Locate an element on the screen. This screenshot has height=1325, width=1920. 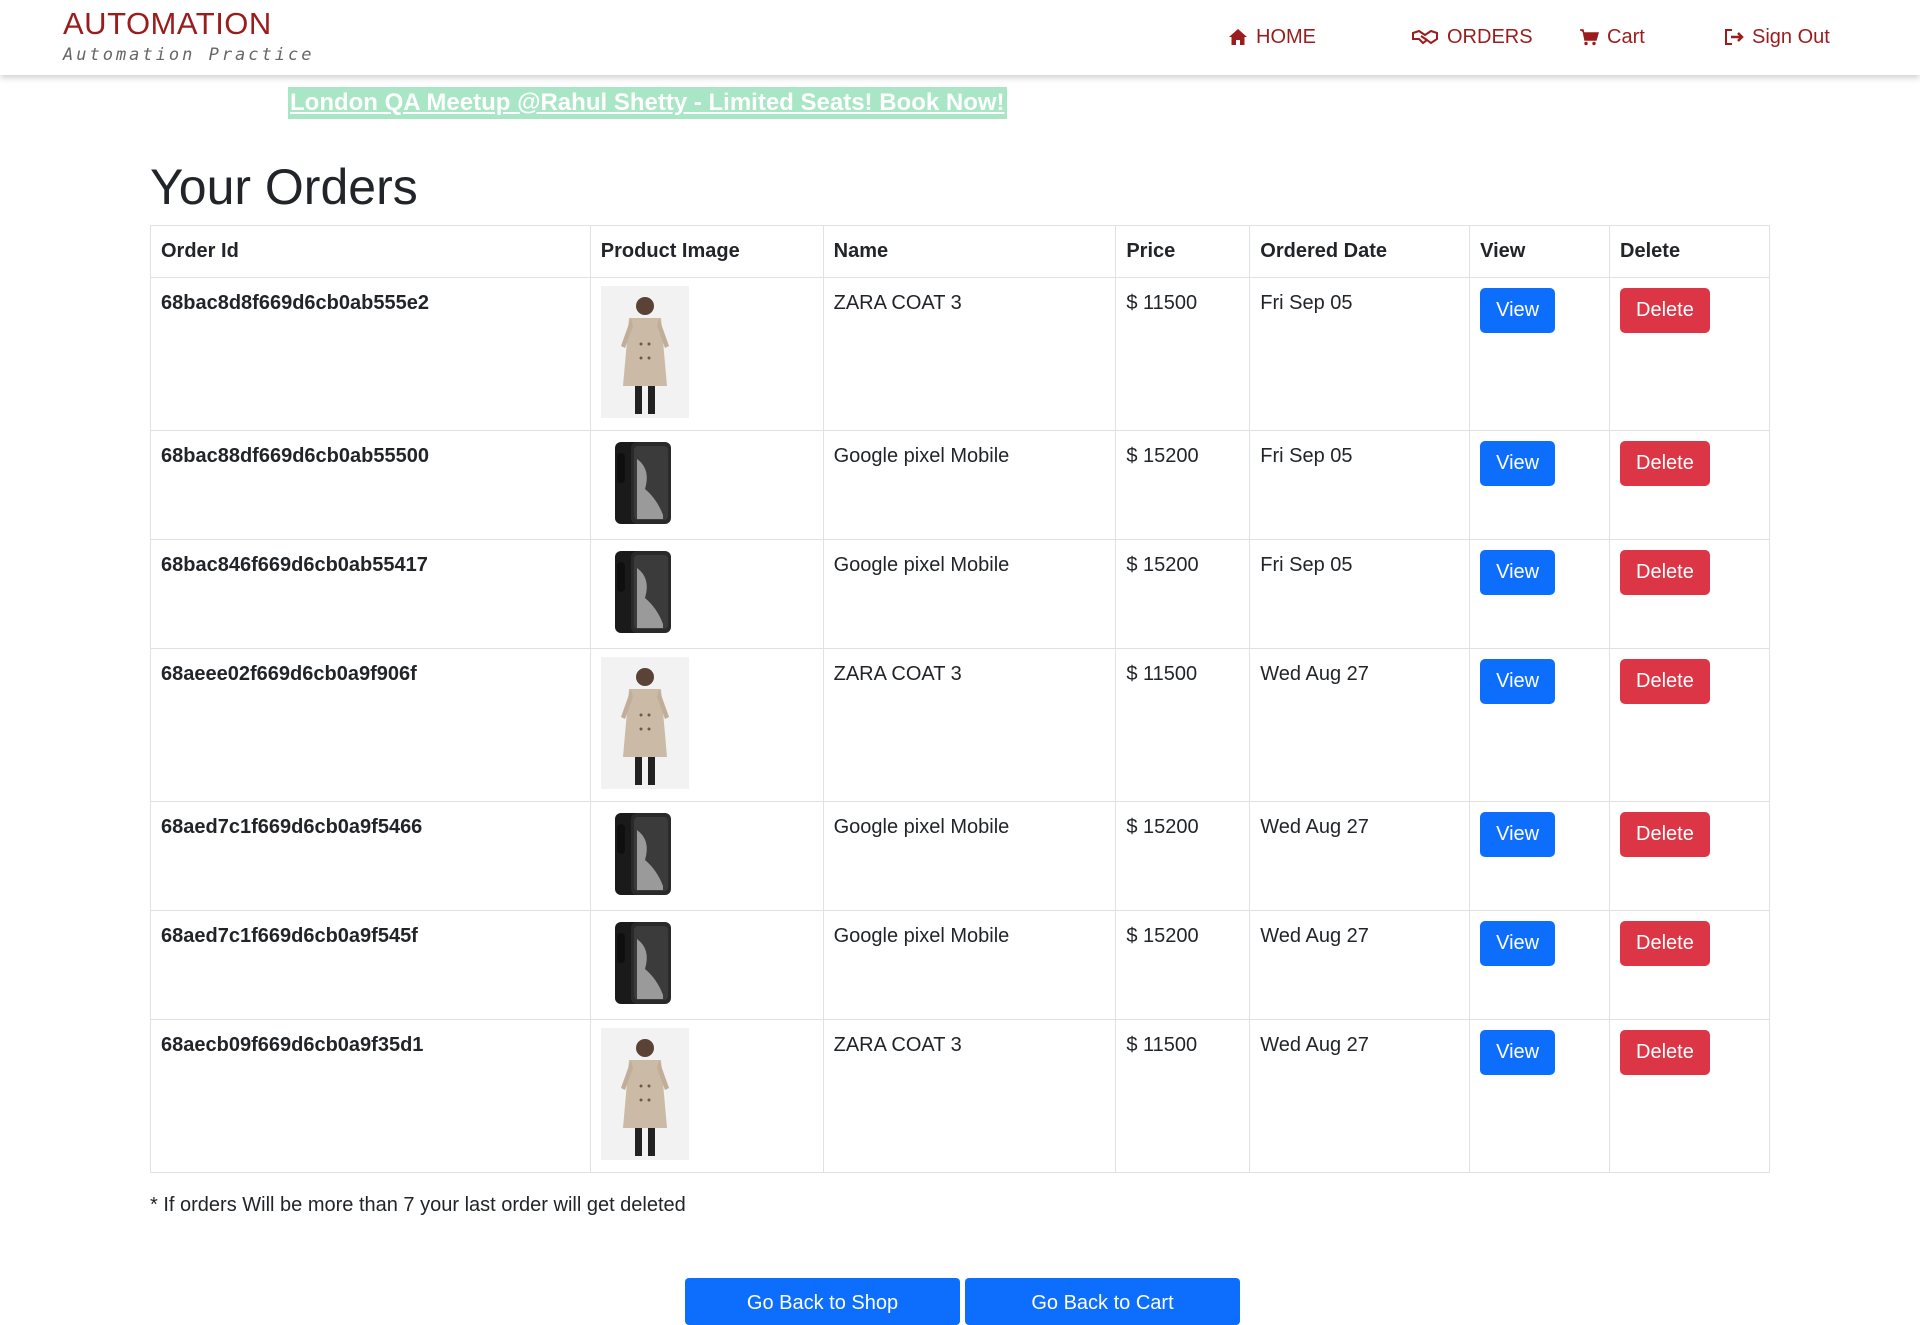
nav-sign-out: Sign Out is located at coordinates (1777, 37).